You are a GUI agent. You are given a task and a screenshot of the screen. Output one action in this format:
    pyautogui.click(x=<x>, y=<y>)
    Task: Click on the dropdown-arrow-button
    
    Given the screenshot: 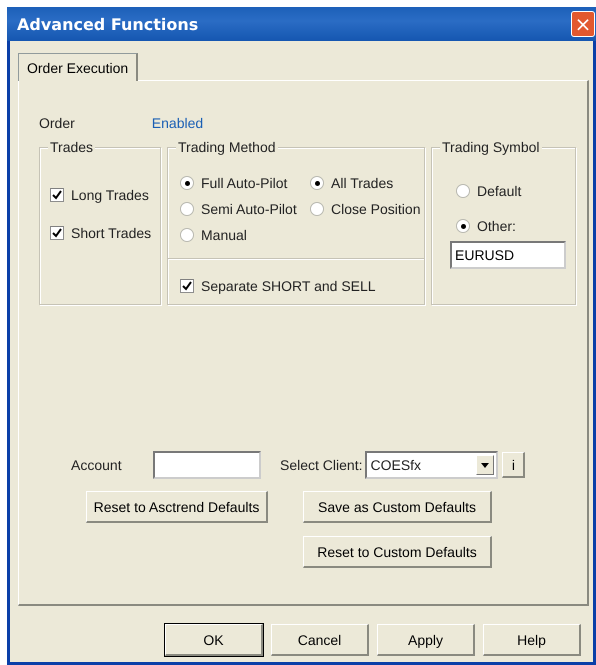 What is the action you would take?
    pyautogui.click(x=485, y=465)
    